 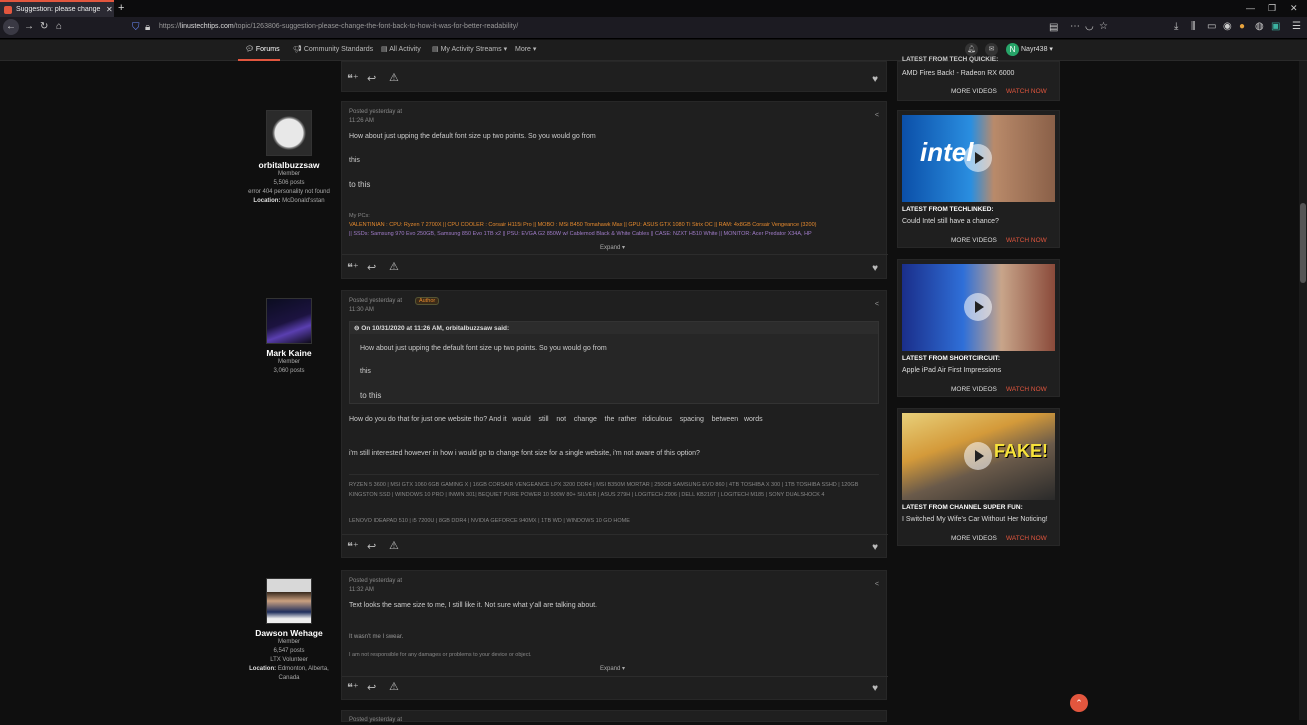 I want to click on tab-title: Suggestion: please change the, so click(x=59, y=9).